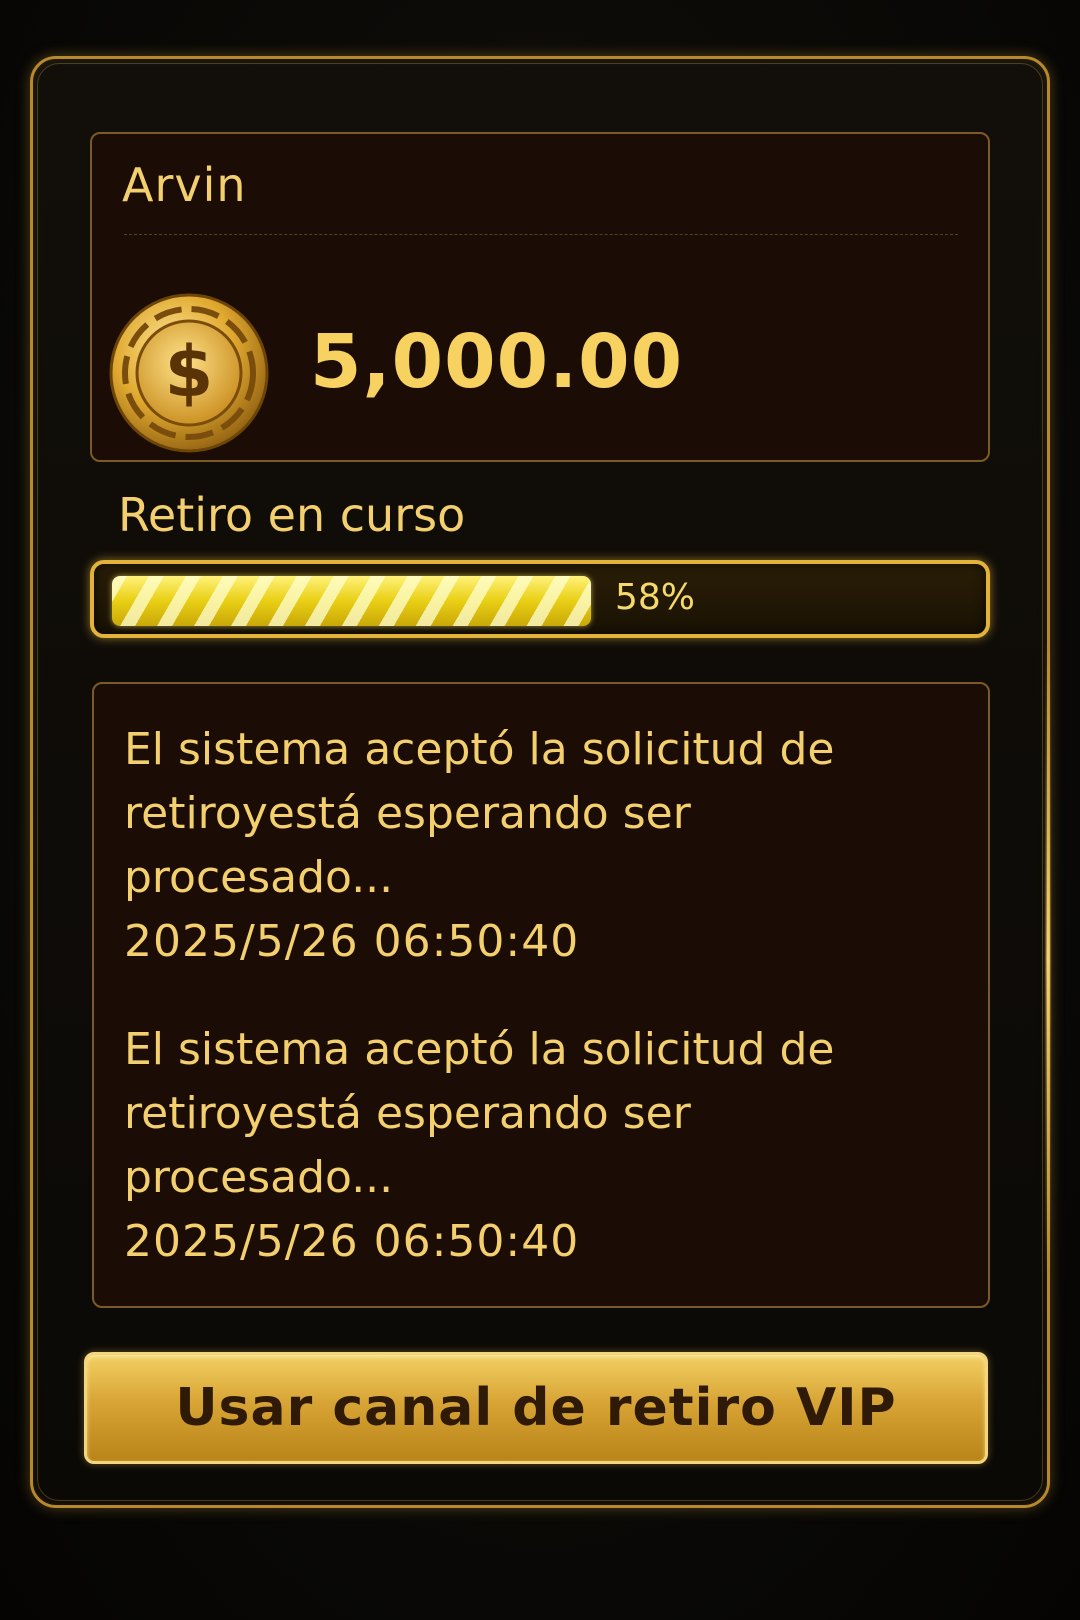 This screenshot has width=1080, height=1620. I want to click on progress-fill, so click(351, 601).